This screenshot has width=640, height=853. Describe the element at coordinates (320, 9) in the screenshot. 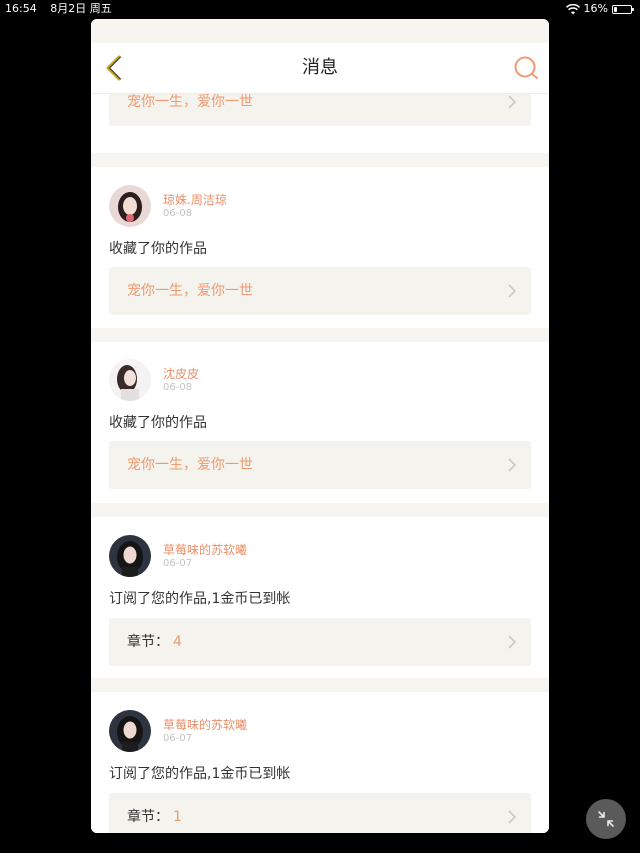

I see `status-bar: 16:54 8月2日 周五 16%` at that location.